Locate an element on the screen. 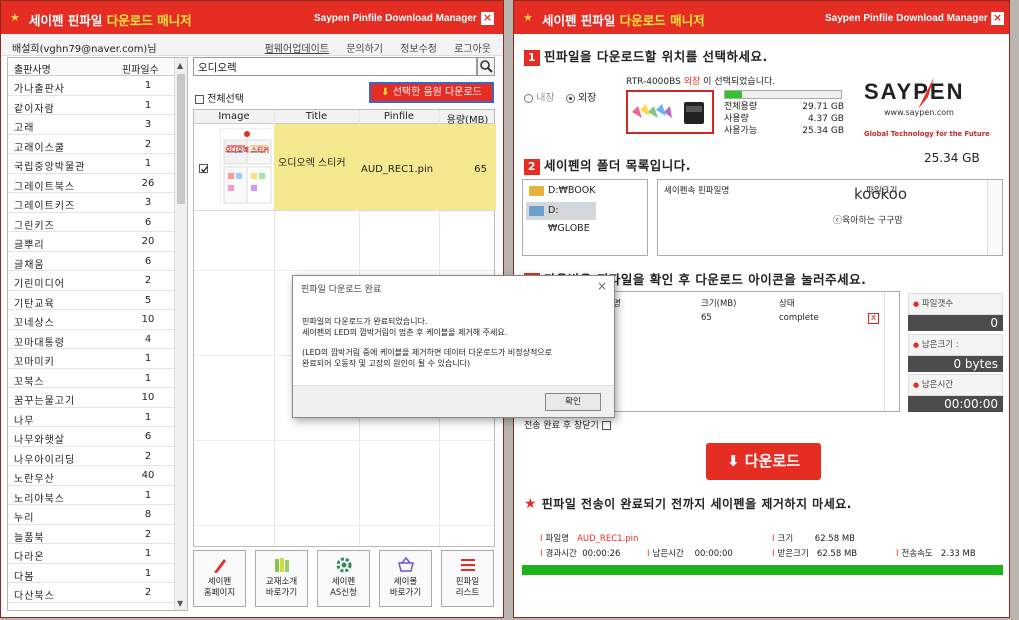  list-item: 꿈꾸는물고기 10 is located at coordinates (97, 398).